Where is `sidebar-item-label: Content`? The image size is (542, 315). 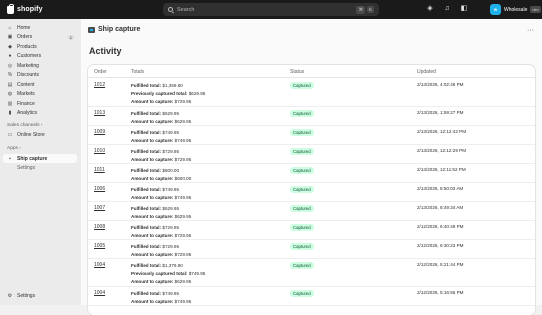 sidebar-item-label: Content is located at coordinates (26, 84).